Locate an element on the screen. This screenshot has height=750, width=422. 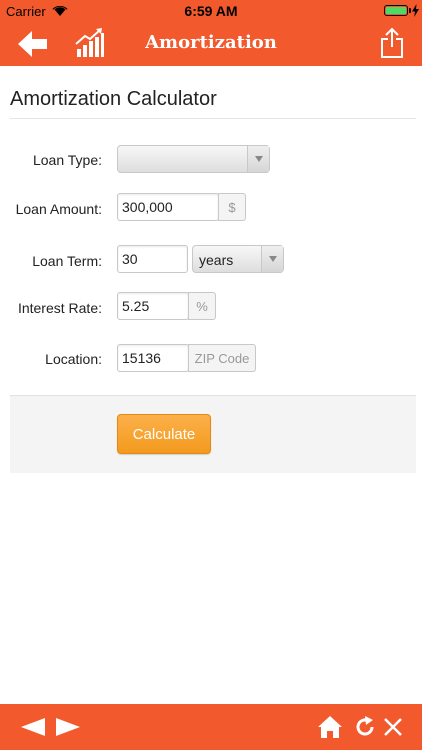
battery-tip is located at coordinates (410, 10).